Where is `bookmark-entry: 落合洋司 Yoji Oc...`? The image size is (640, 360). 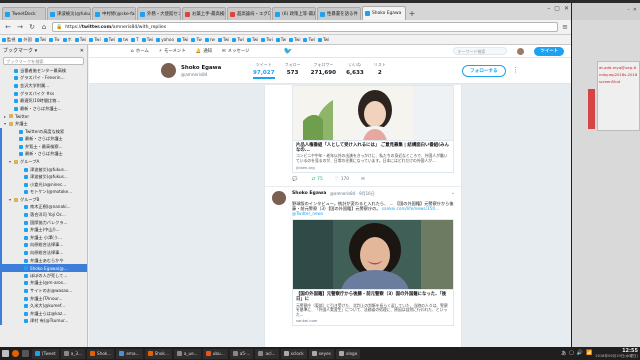 bookmark-entry: 落合洋司 Yoji Oc... is located at coordinates (43, 215).